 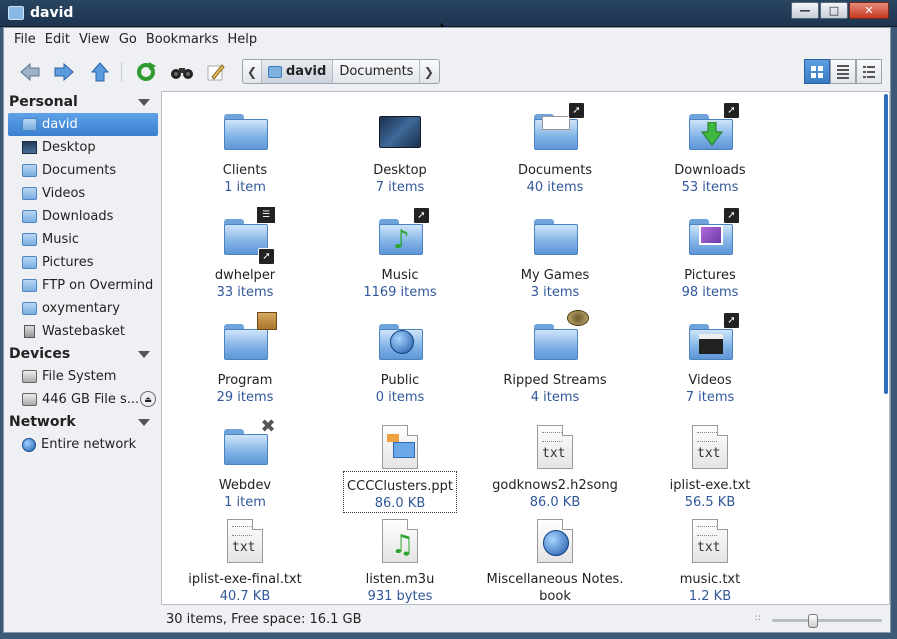 I want to click on file-name: iplist-exe.txt, so click(x=710, y=485).